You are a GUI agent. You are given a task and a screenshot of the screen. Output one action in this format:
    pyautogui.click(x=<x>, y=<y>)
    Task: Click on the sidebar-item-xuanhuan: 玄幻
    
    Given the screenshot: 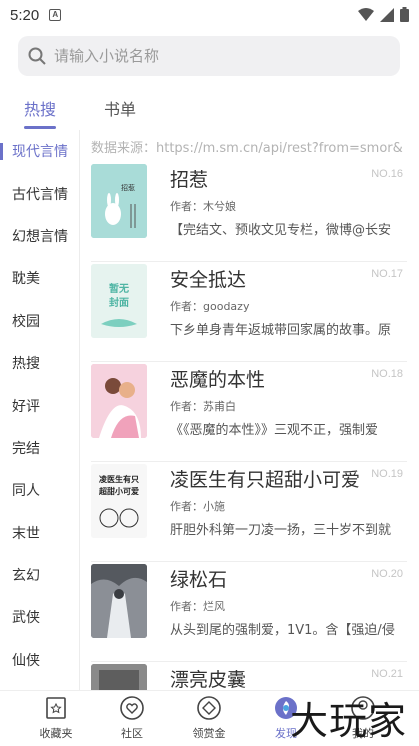 What is the action you would take?
    pyautogui.click(x=39, y=575)
    